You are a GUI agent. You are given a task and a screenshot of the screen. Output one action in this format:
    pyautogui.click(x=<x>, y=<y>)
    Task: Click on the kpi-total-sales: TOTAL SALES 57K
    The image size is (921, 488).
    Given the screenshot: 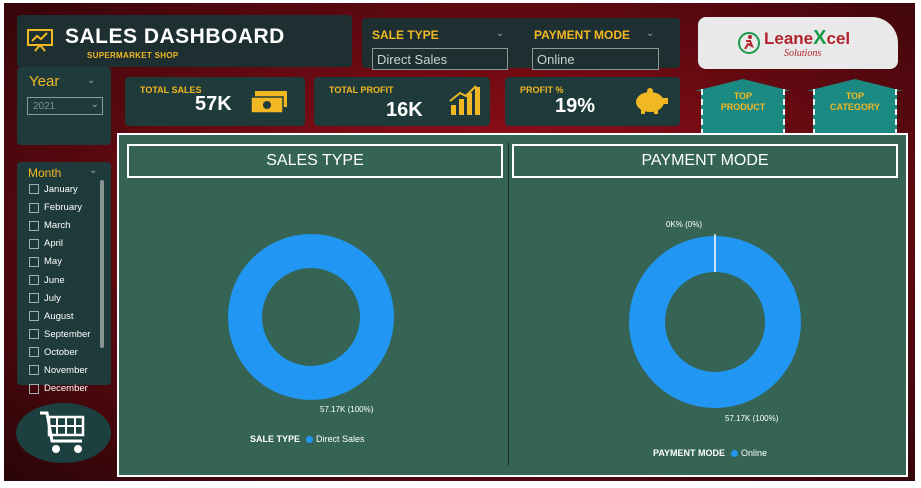 What is the action you would take?
    pyautogui.click(x=215, y=101)
    